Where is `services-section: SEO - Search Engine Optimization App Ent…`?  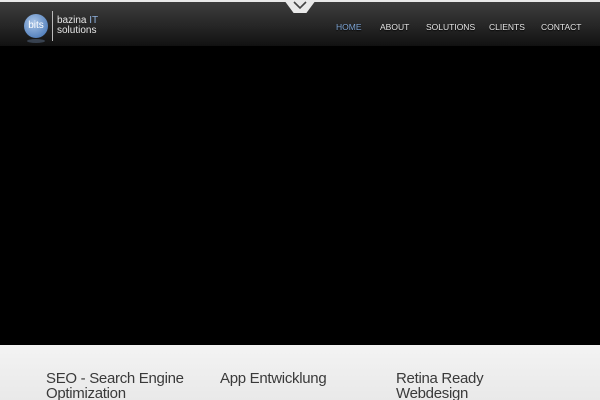 services-section: SEO - Search Engine Optimization App Ent… is located at coordinates (300, 372).